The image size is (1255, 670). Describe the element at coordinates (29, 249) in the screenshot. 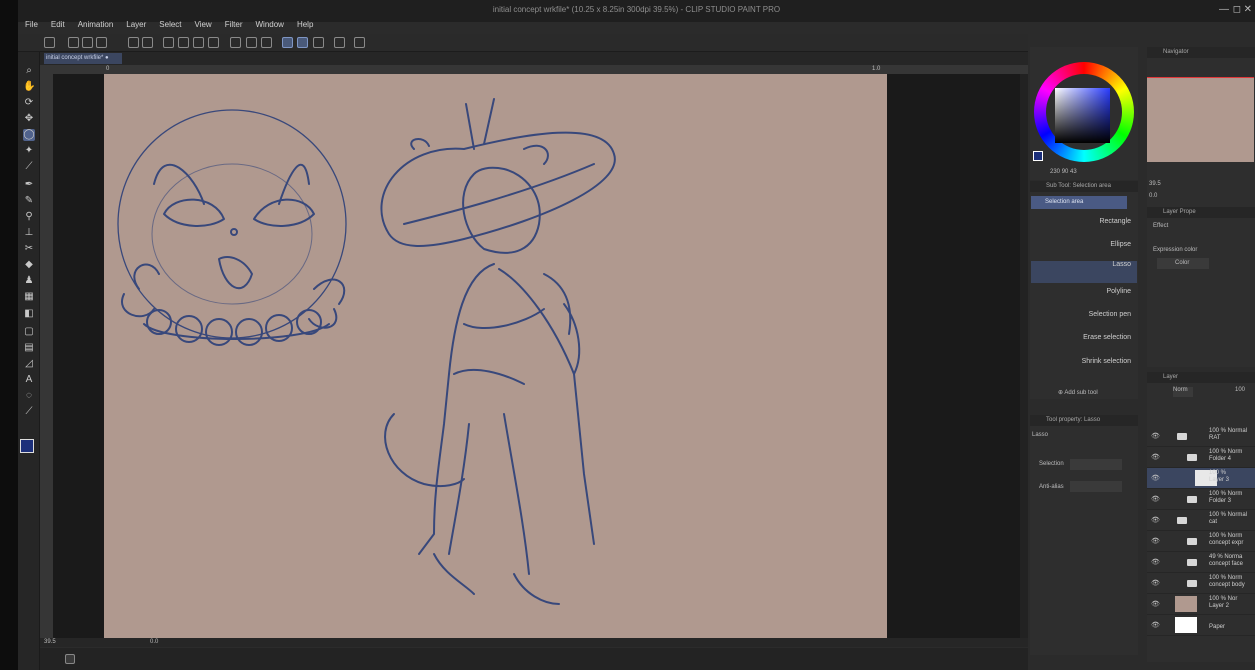

I see `decoration-icon: ✂` at that location.